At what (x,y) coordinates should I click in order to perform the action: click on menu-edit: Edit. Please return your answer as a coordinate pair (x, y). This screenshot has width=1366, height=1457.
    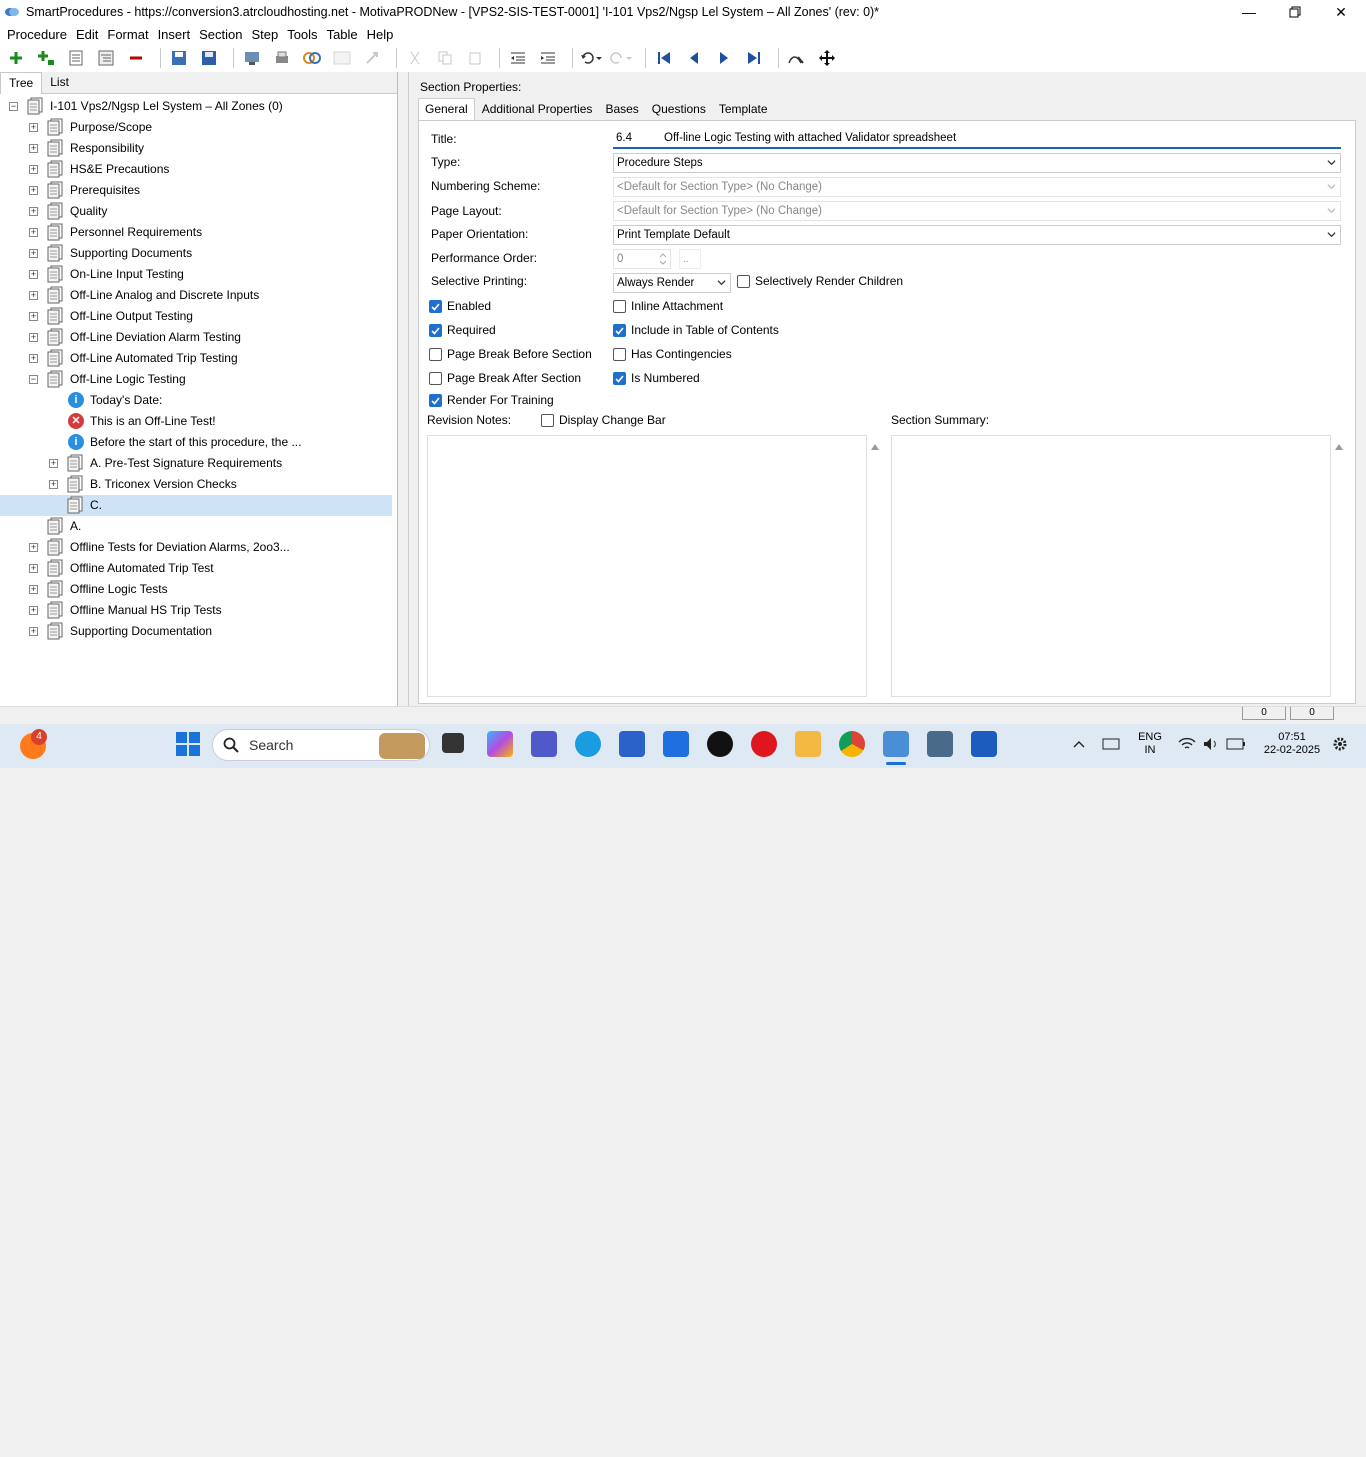
    Looking at the image, I should click on (88, 34).